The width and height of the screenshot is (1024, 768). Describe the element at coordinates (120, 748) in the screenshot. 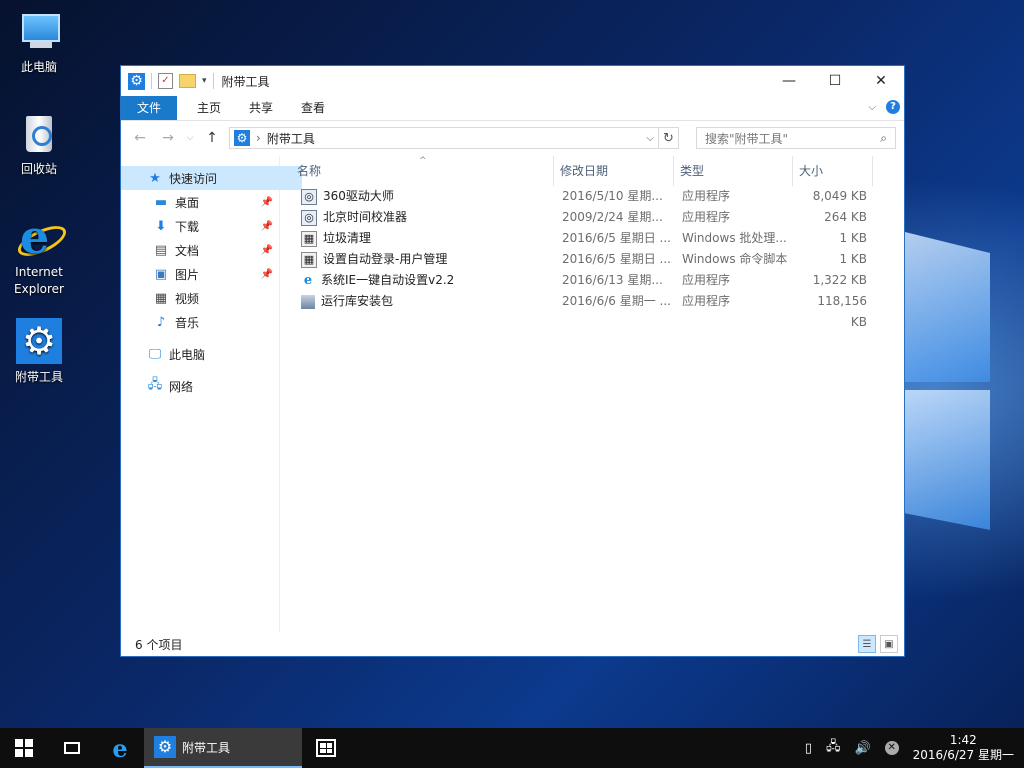

I see `taskbar-edge-button: e` at that location.